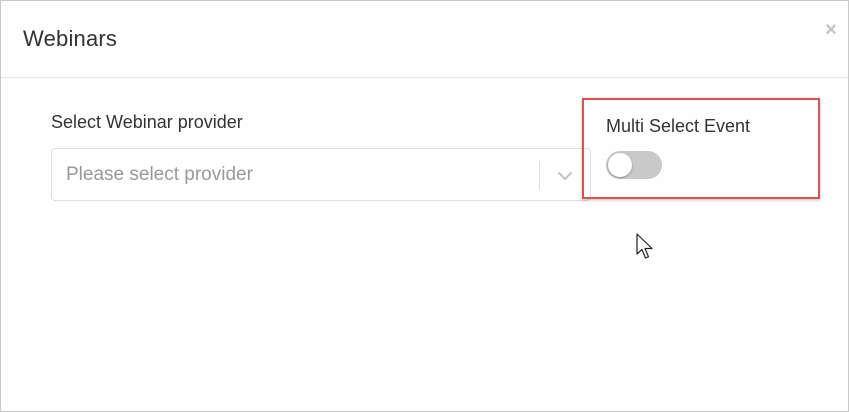 Image resolution: width=849 pixels, height=412 pixels. Describe the element at coordinates (321, 174) in the screenshot. I see `provider-select: Please select provider` at that location.